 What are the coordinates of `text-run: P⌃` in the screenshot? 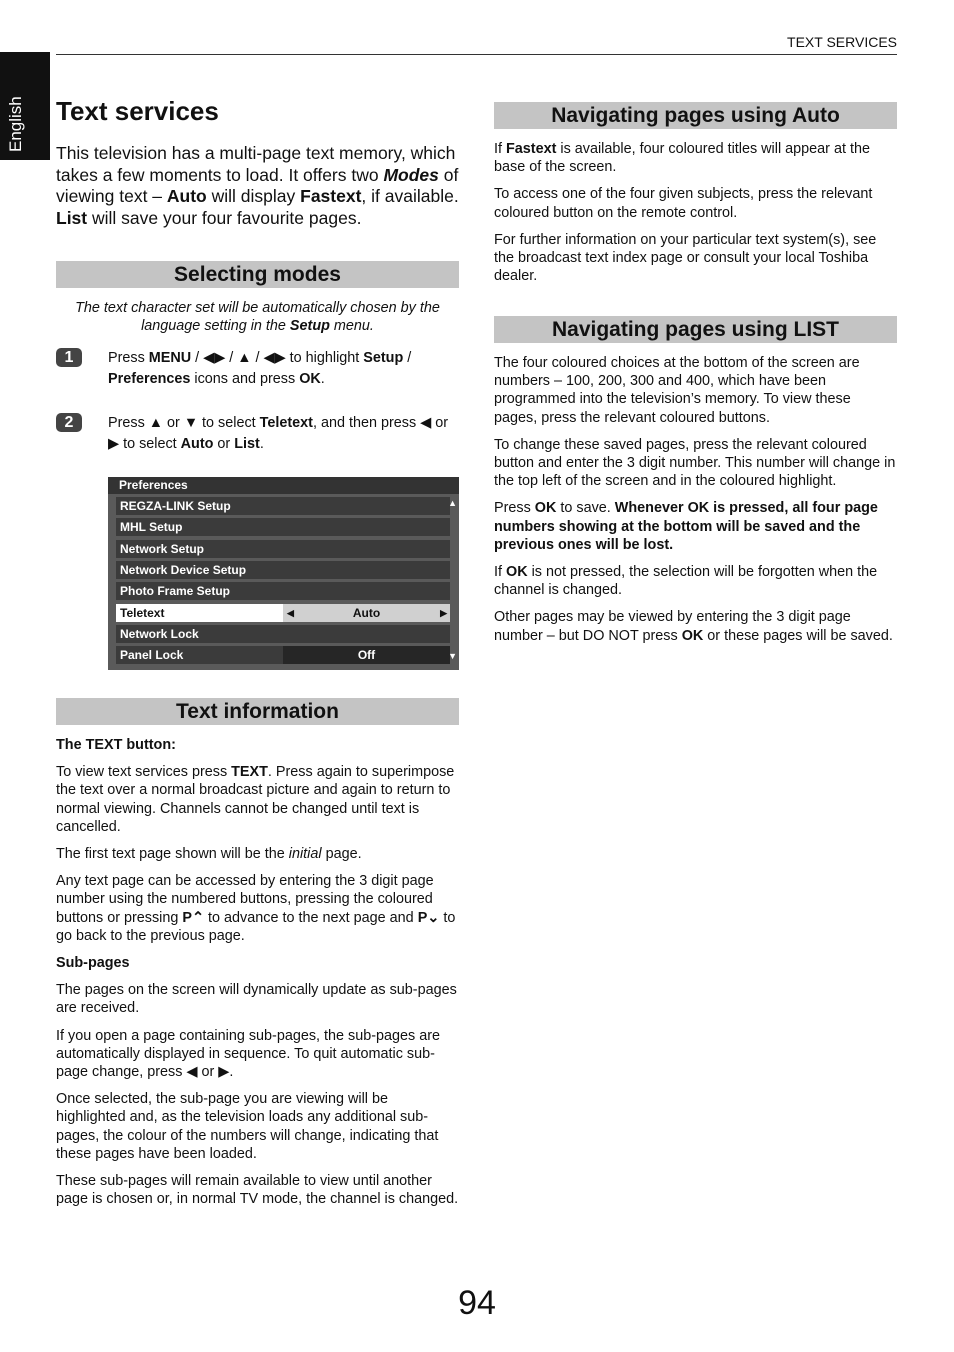 It's located at (193, 917).